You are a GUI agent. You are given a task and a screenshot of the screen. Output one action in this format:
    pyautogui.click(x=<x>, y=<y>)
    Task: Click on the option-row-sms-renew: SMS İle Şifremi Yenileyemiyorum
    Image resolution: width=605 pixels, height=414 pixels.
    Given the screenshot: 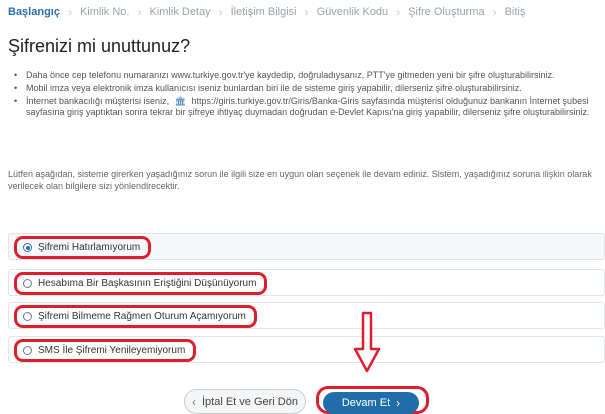 What is the action you would take?
    pyautogui.click(x=306, y=349)
    